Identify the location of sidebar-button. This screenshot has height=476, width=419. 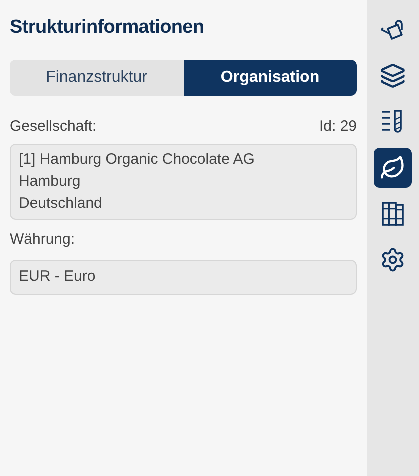
(393, 168).